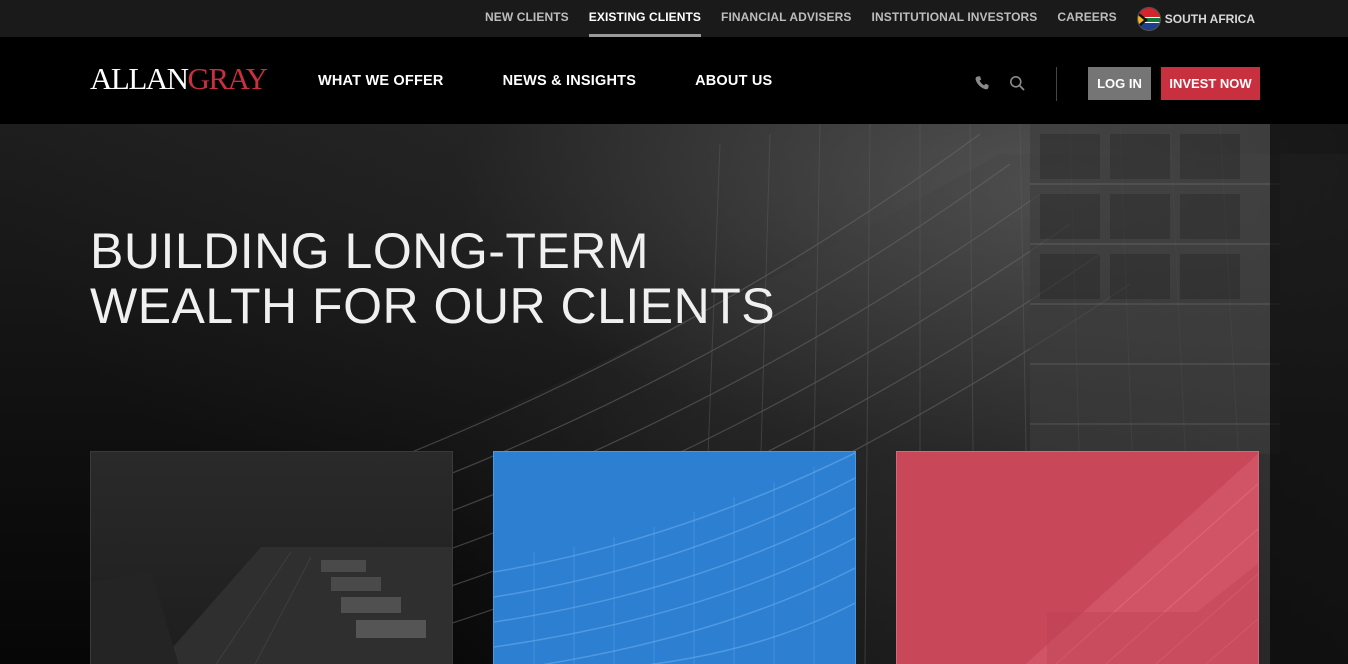  Describe the element at coordinates (570, 81) in the screenshot. I see `nav-news-insights: NEWS & INSIGHTS` at that location.